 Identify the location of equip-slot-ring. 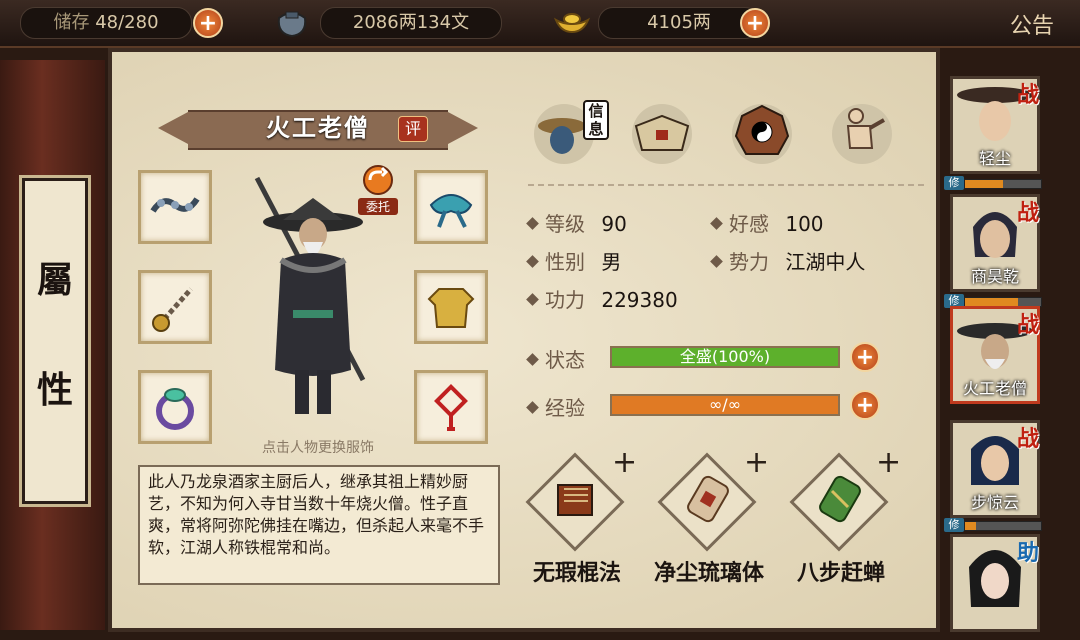
(175, 407).